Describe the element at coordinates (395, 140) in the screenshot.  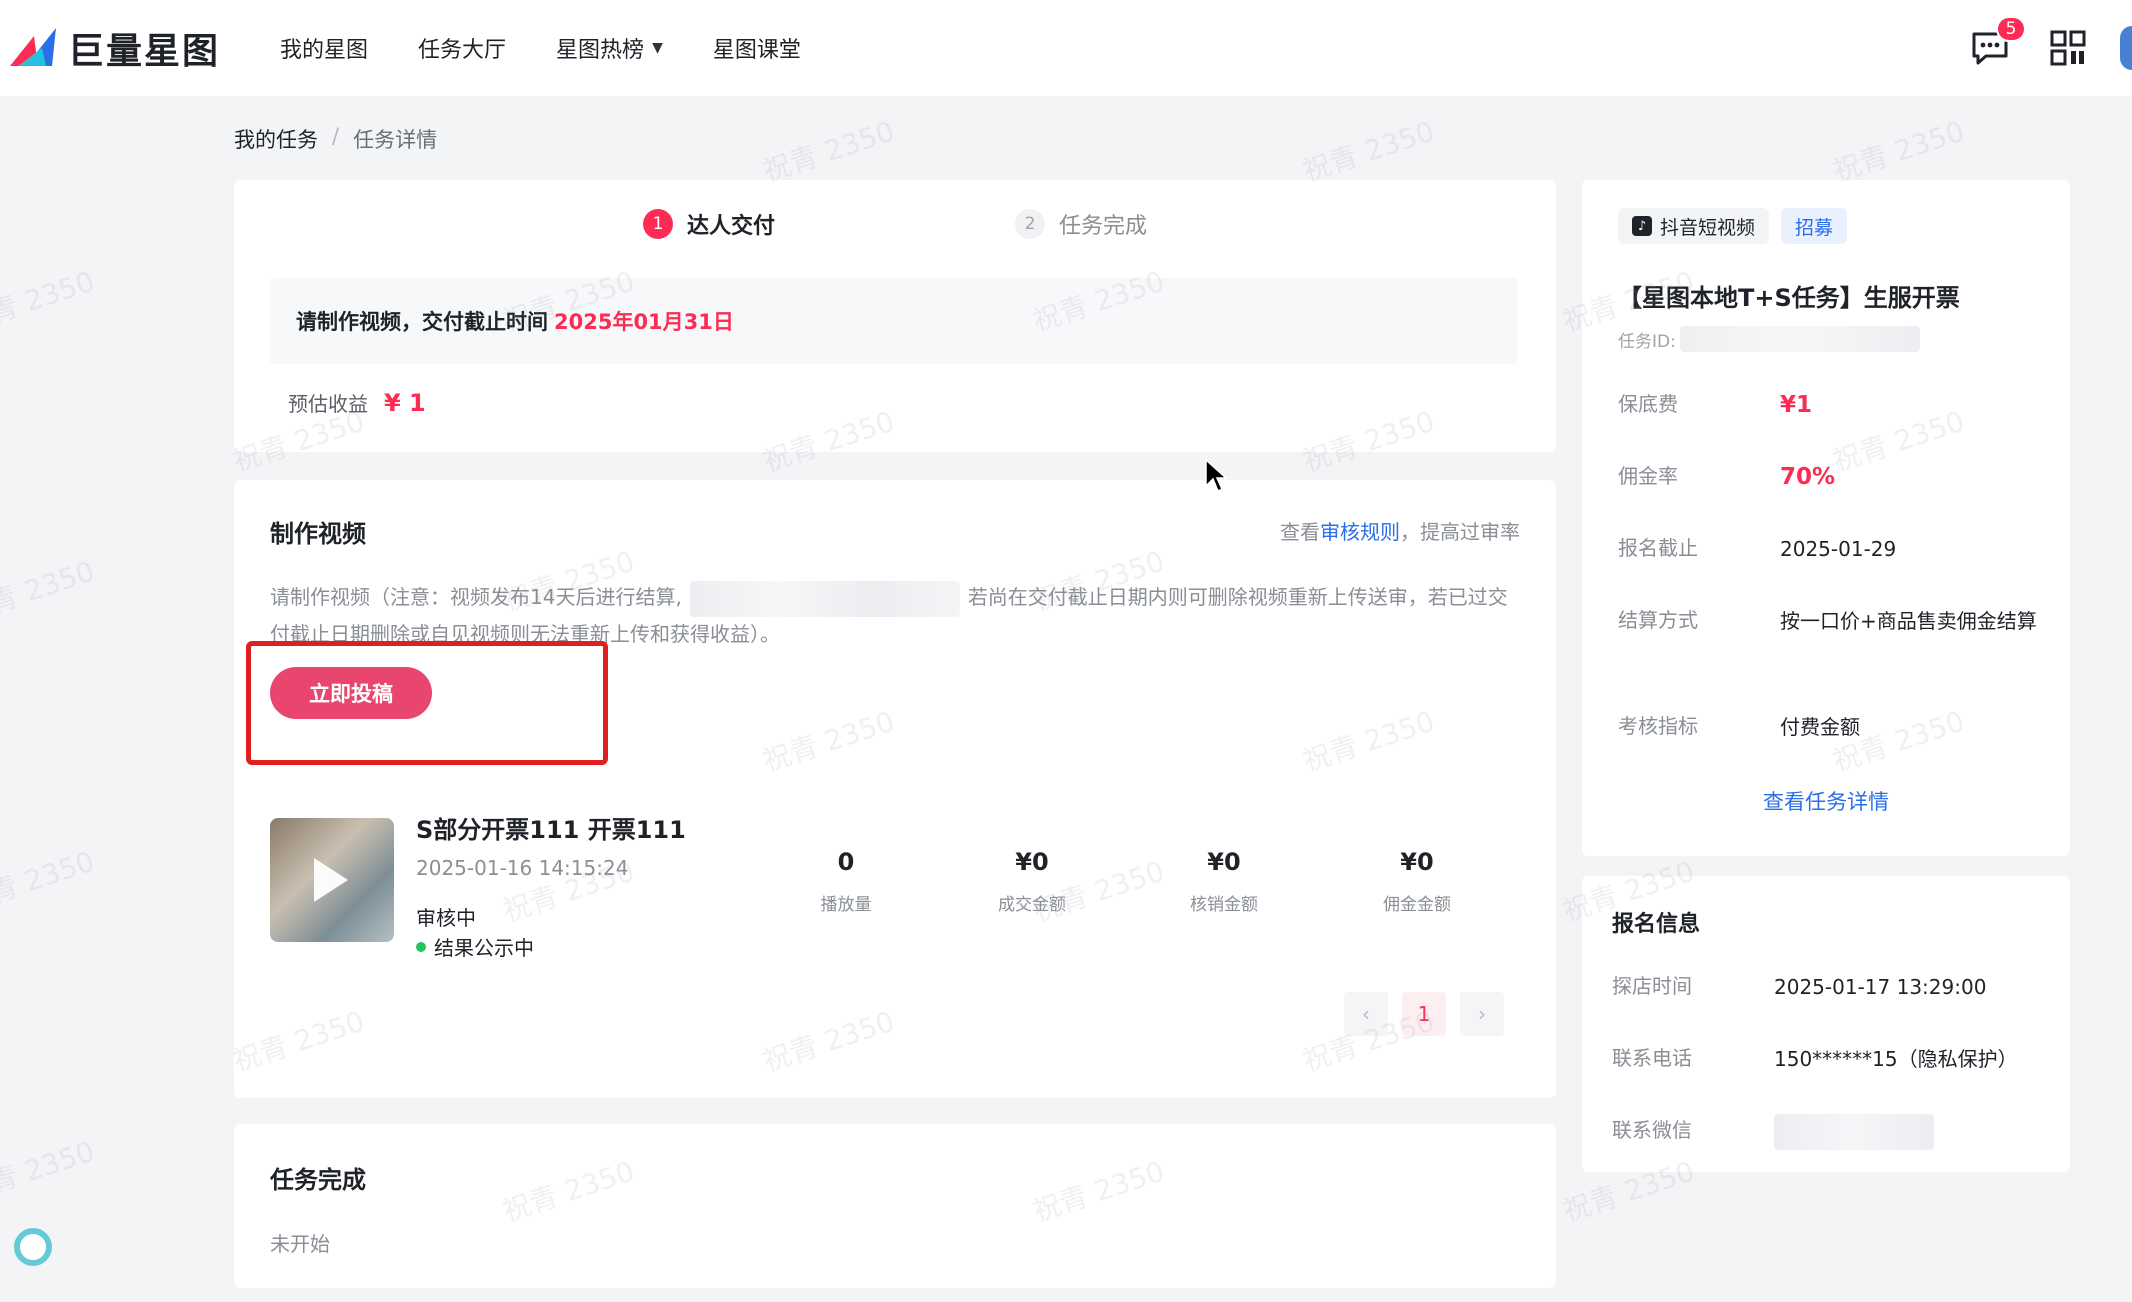
I see `breadcrumb-task-detail: 任务详情` at that location.